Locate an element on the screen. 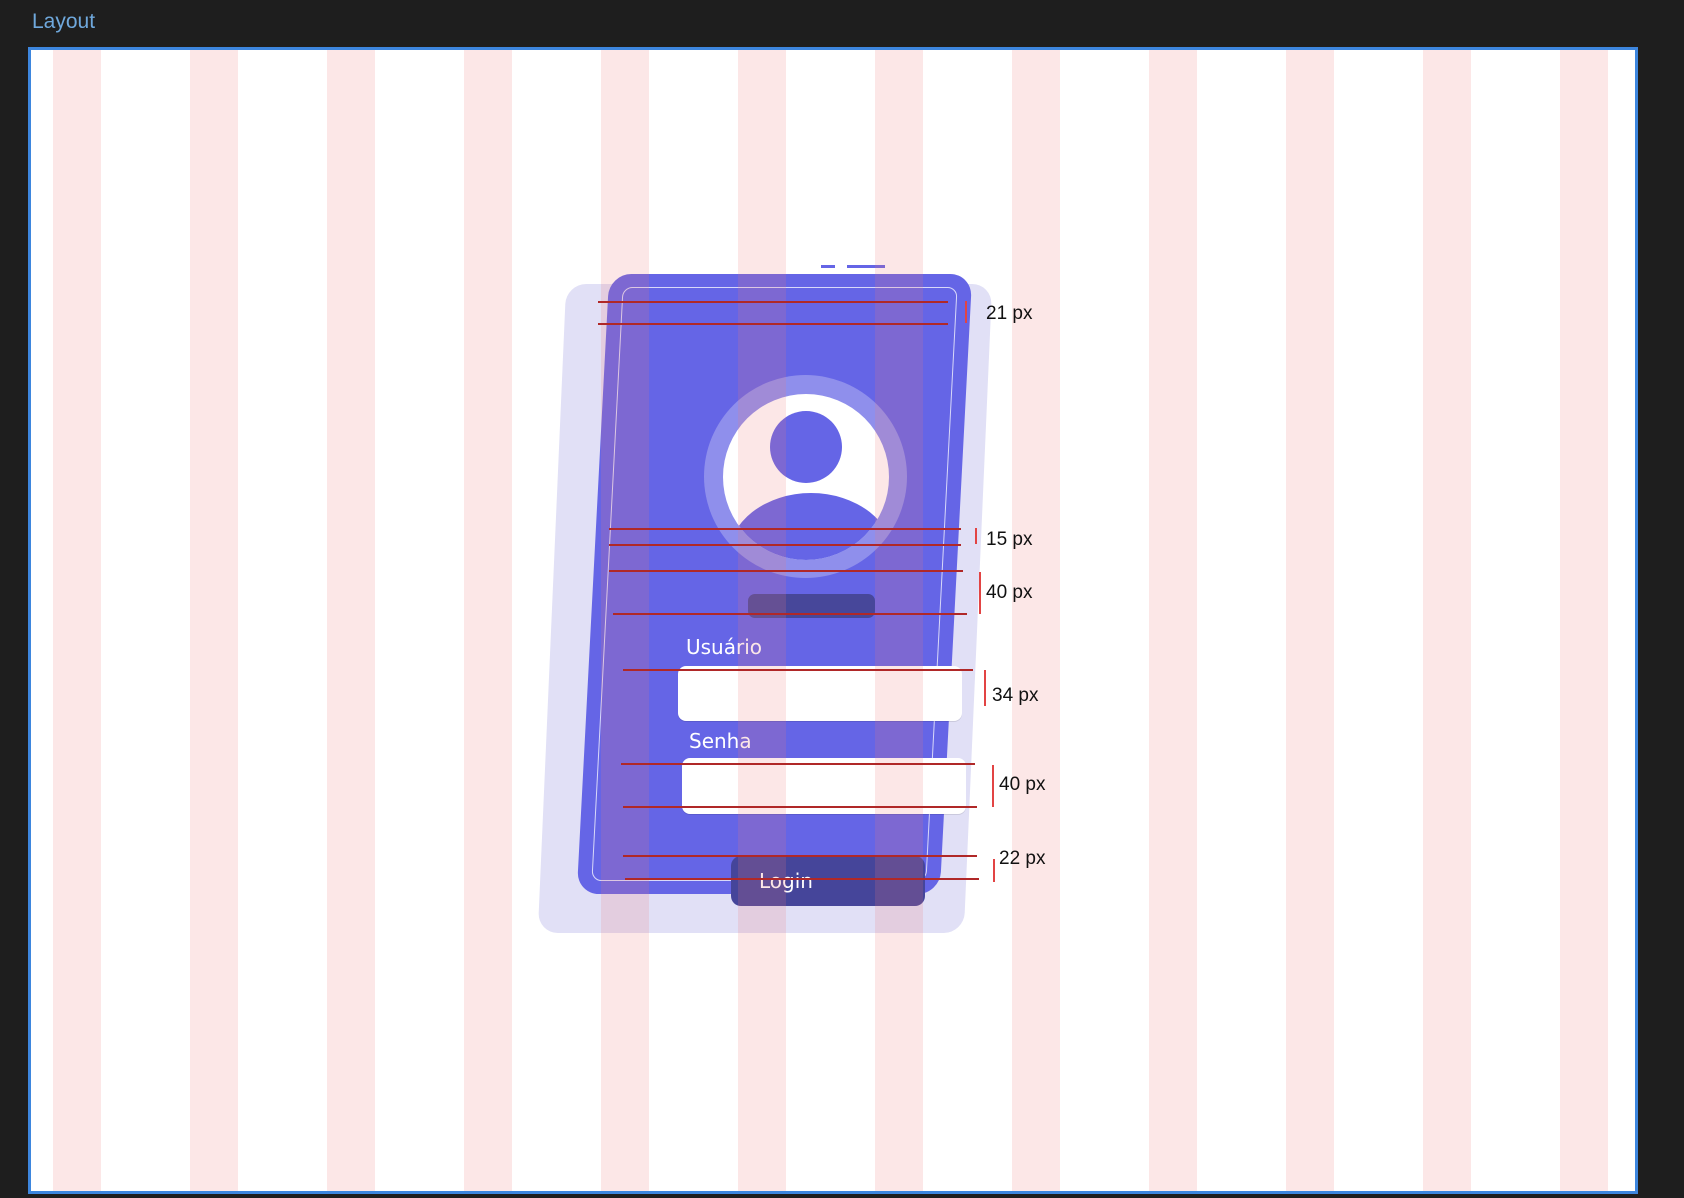  password-label: Senha is located at coordinates (720, 741).